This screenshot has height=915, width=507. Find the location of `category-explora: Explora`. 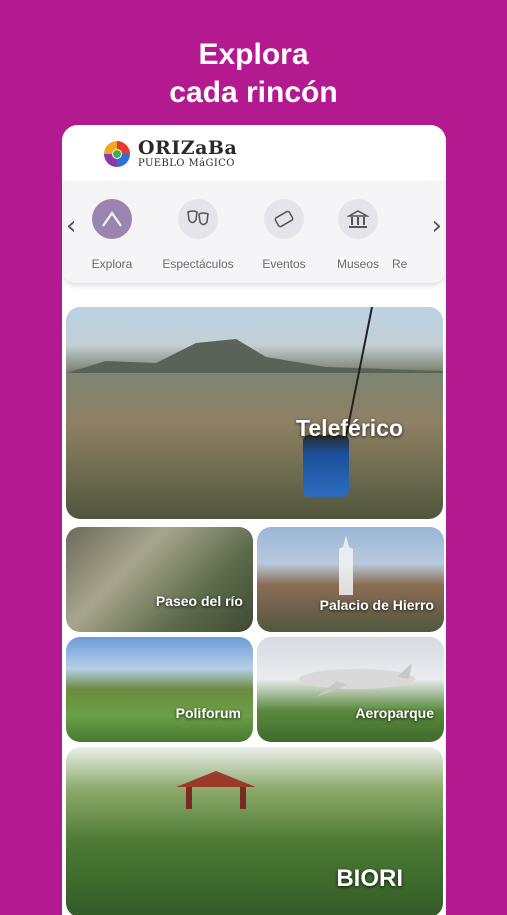

category-explora: Explora is located at coordinates (112, 235).